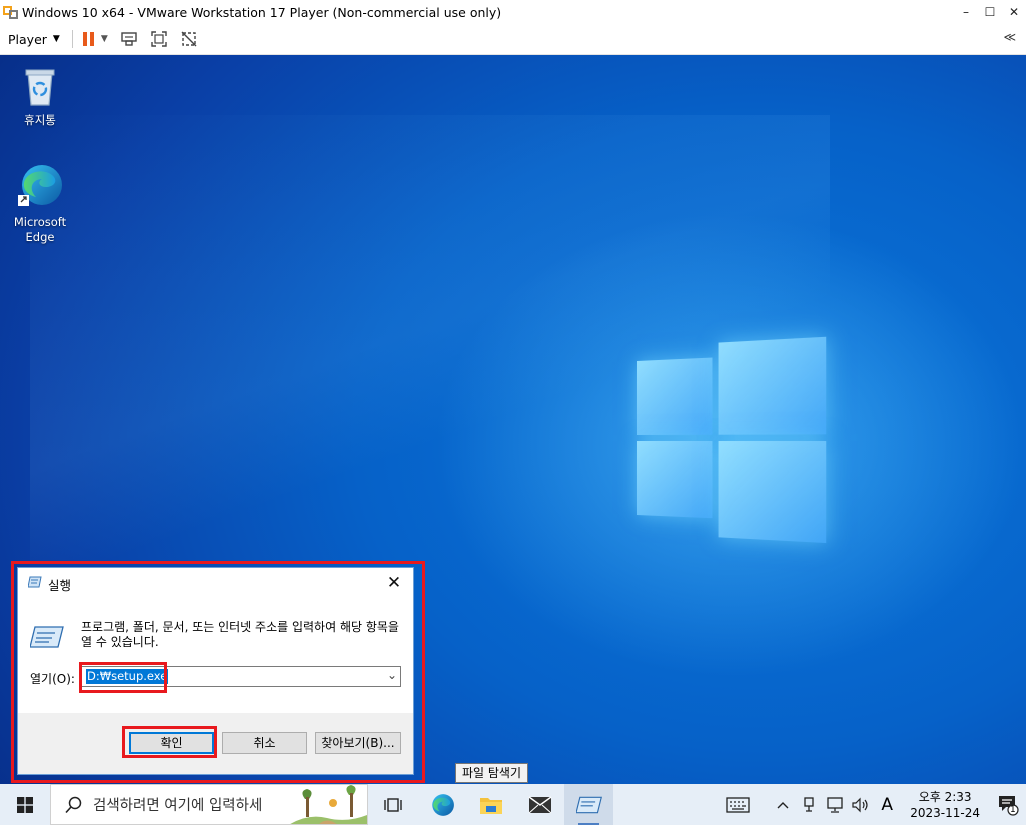 The width and height of the screenshot is (1026, 825). I want to click on touch-keyboard-icon, so click(738, 804).